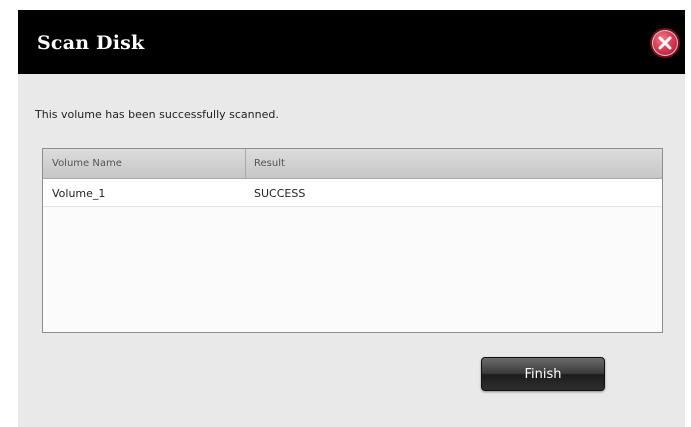 The height and width of the screenshot is (427, 691). What do you see at coordinates (87, 163) in the screenshot?
I see `column-header-volume-name: Volume Name` at bounding box center [87, 163].